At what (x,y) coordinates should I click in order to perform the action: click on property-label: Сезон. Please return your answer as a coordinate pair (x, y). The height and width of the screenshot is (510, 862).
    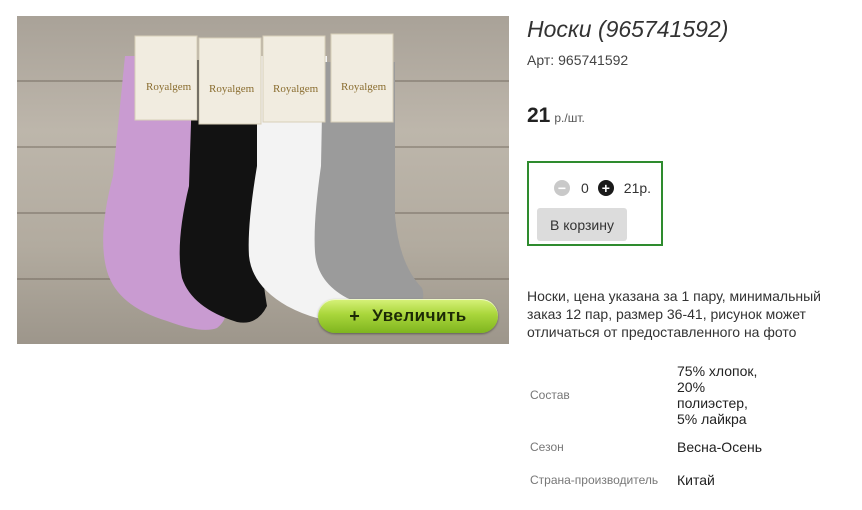
    Looking at the image, I should click on (547, 447).